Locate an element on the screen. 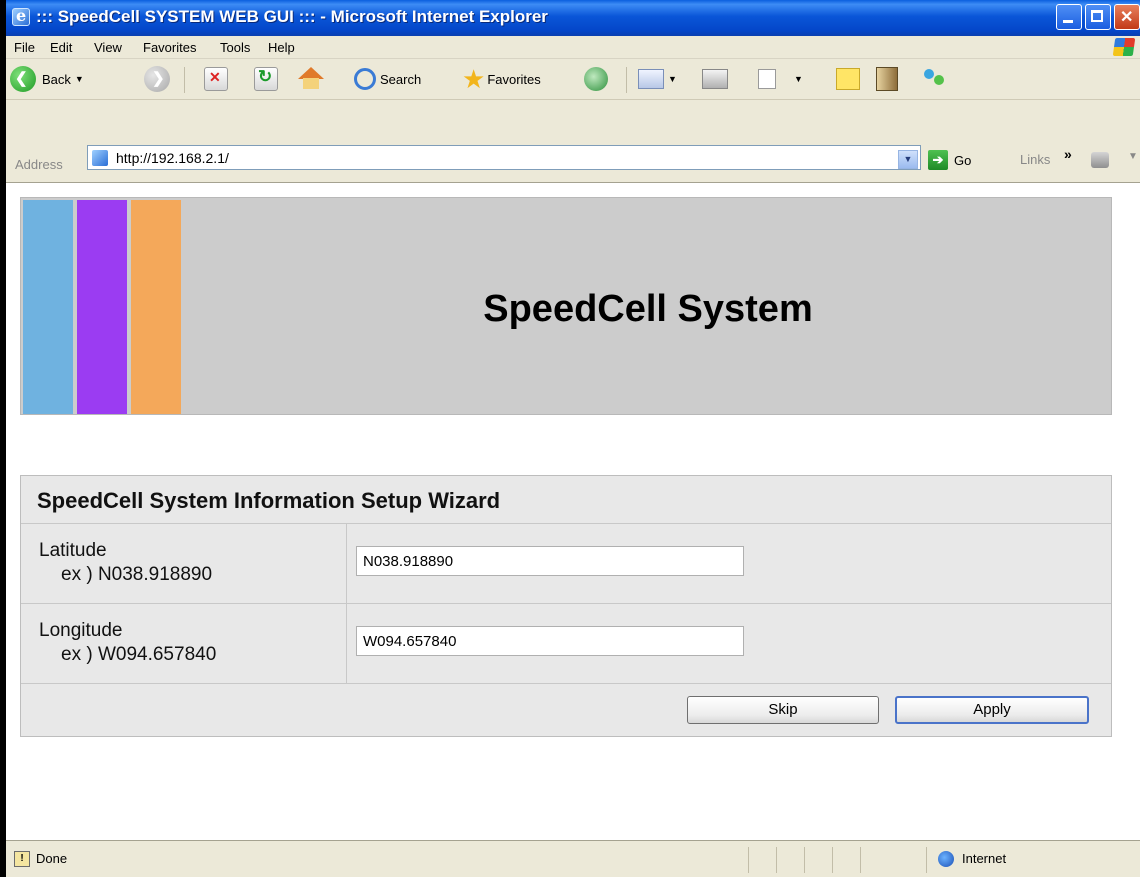 Image resolution: width=1140 pixels, height=877 pixels. menu-bar: File Edit View Favorites Tools Help is located at coordinates (573, 47).